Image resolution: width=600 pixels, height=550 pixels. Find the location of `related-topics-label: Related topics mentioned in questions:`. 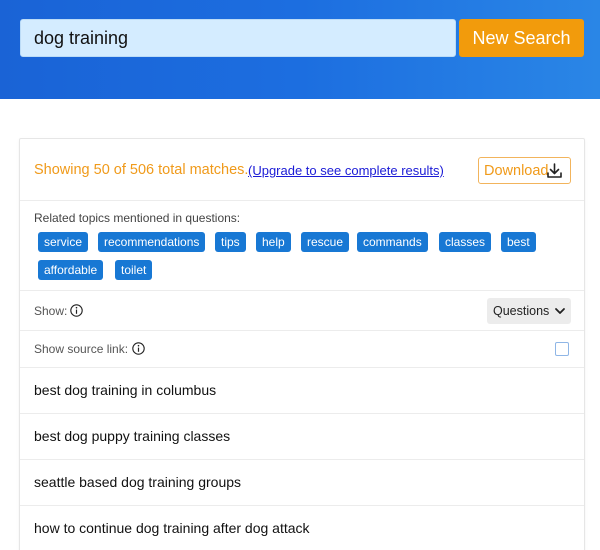

related-topics-label: Related topics mentioned in questions: is located at coordinates (137, 218).